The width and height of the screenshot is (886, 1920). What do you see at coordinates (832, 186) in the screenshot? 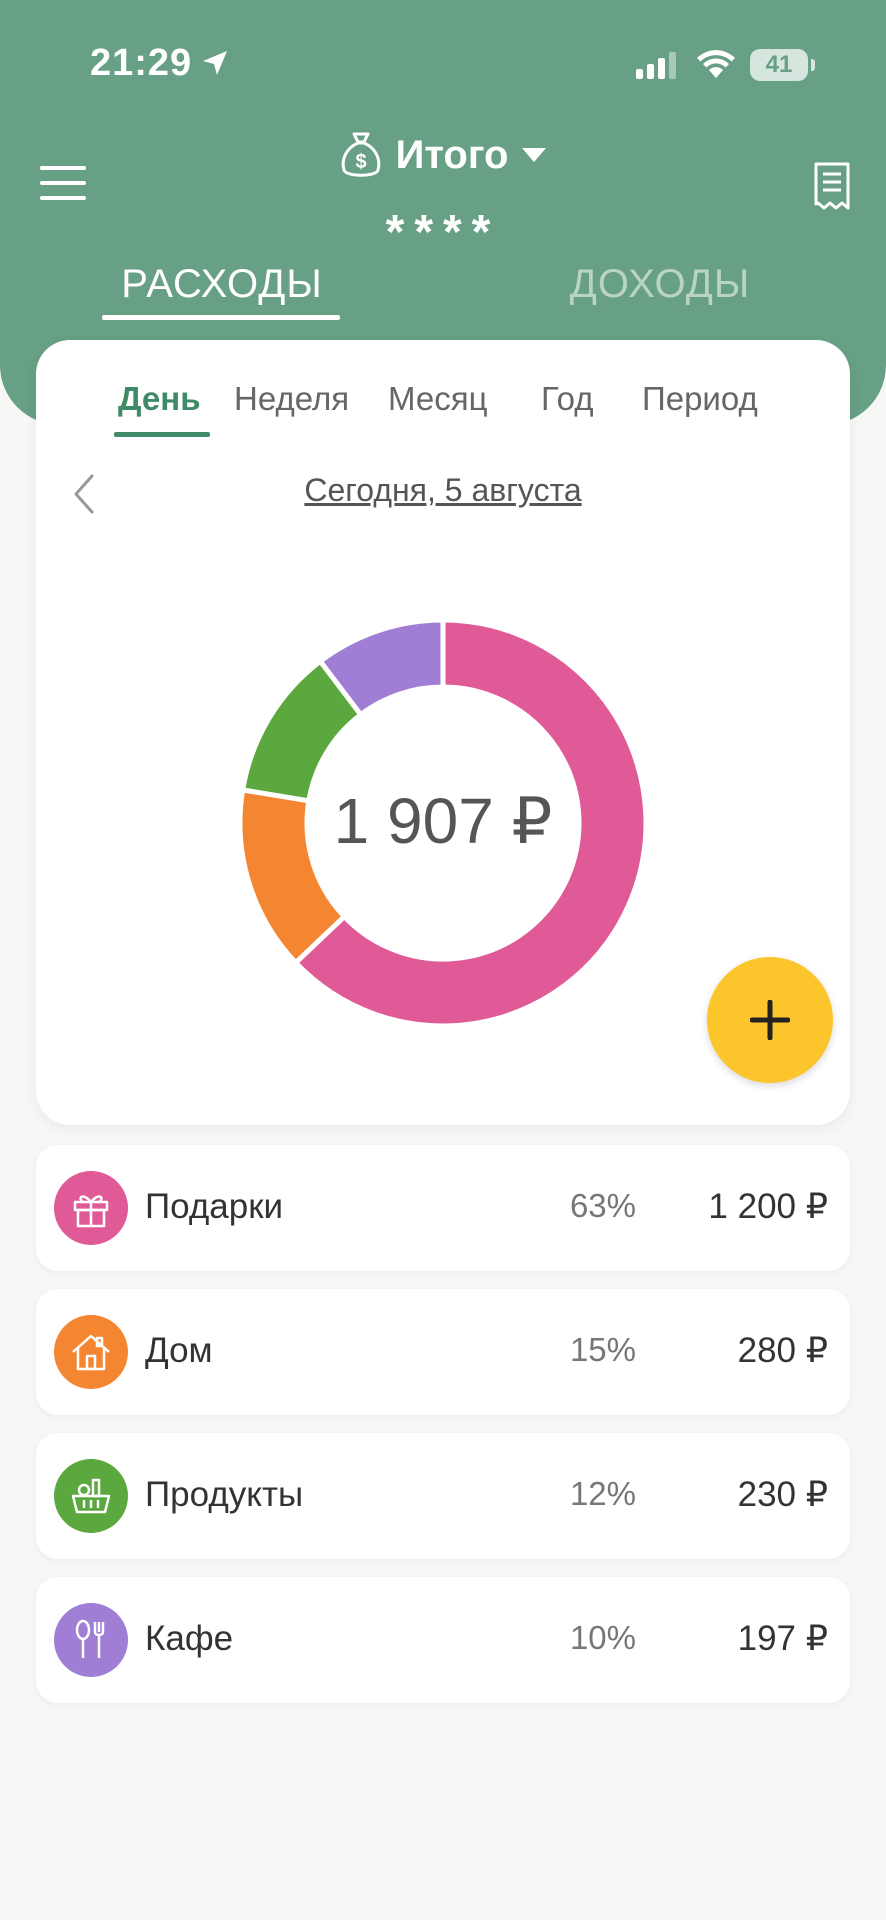
I see `receipt-icon` at bounding box center [832, 186].